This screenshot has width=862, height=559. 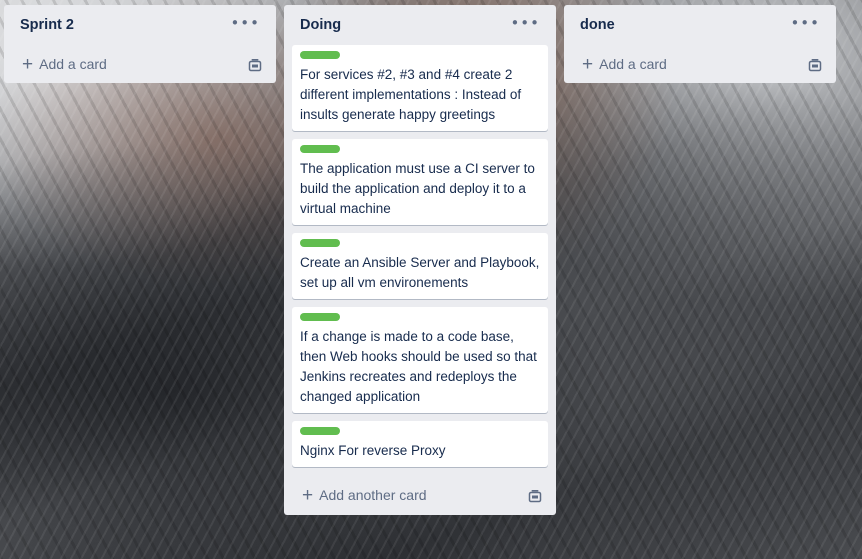 I want to click on card: Nginx For reverse Proxy, so click(x=420, y=444).